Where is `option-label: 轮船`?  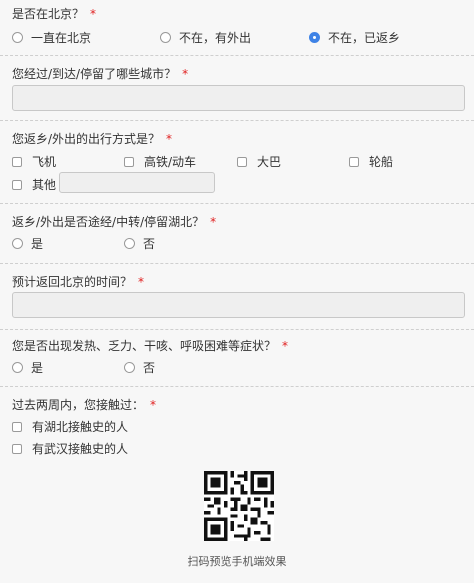
option-label: 轮船 is located at coordinates (381, 162).